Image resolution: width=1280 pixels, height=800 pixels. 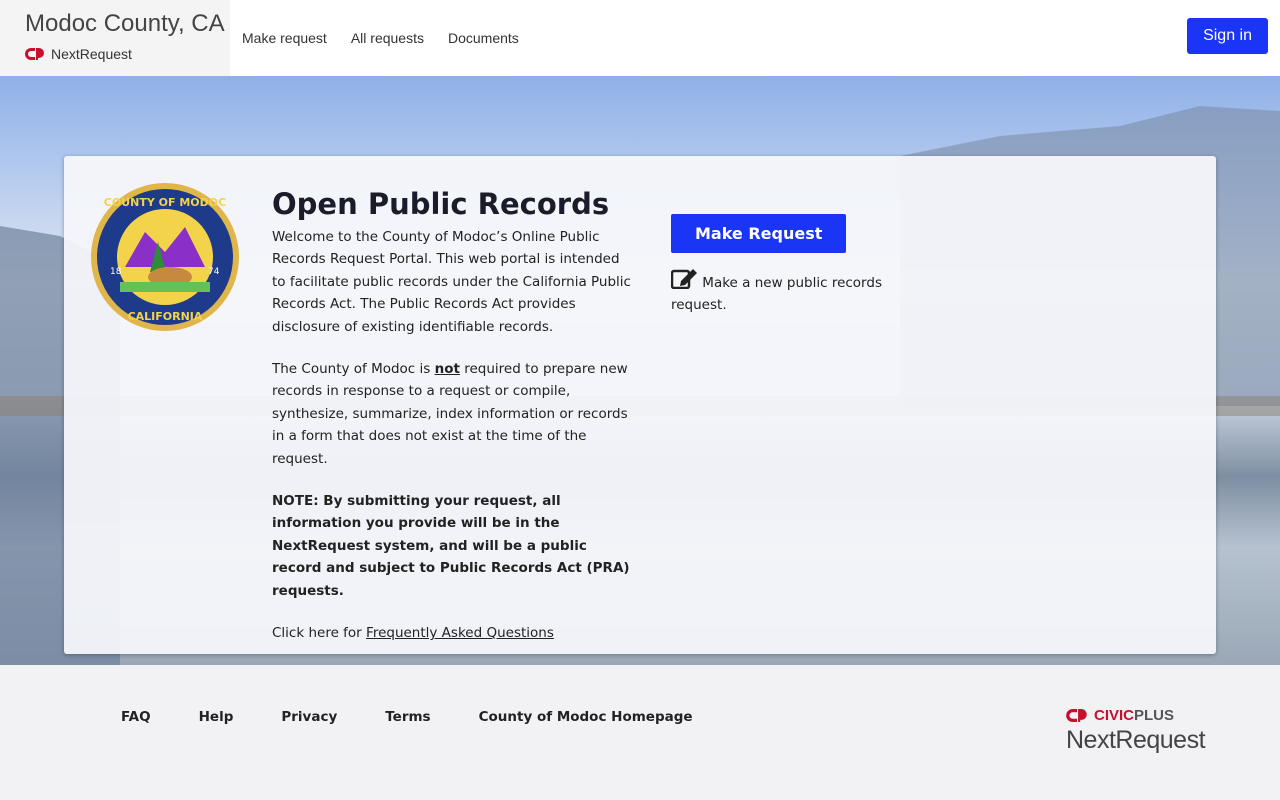 I want to click on footer-link-faq: FAQ, so click(x=136, y=717).